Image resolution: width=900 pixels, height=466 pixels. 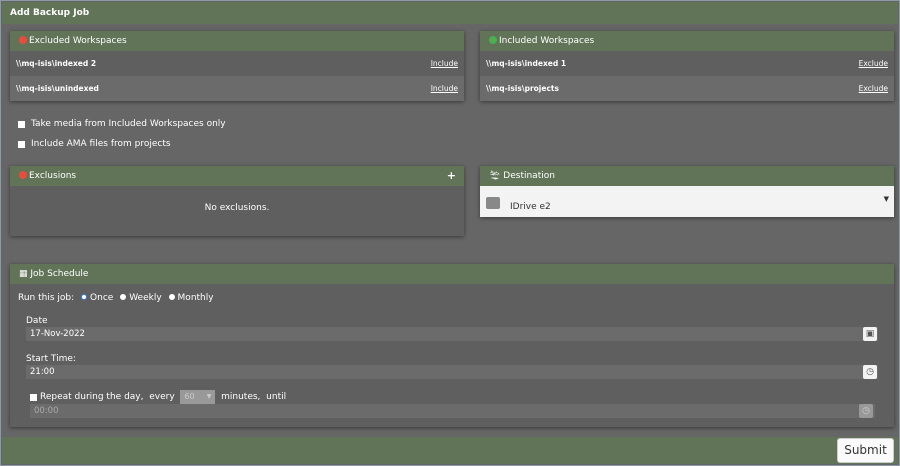 What do you see at coordinates (46, 298) in the screenshot?
I see `run-label: Run this job:` at bounding box center [46, 298].